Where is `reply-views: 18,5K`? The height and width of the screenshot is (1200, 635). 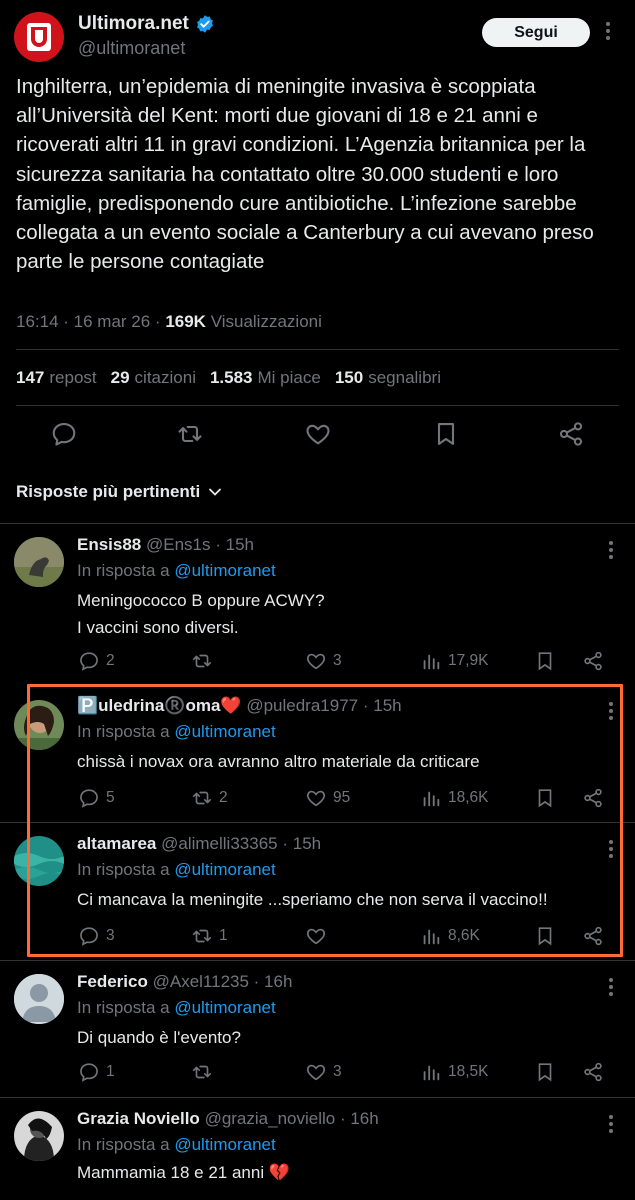 reply-views: 18,5K is located at coordinates (454, 1072).